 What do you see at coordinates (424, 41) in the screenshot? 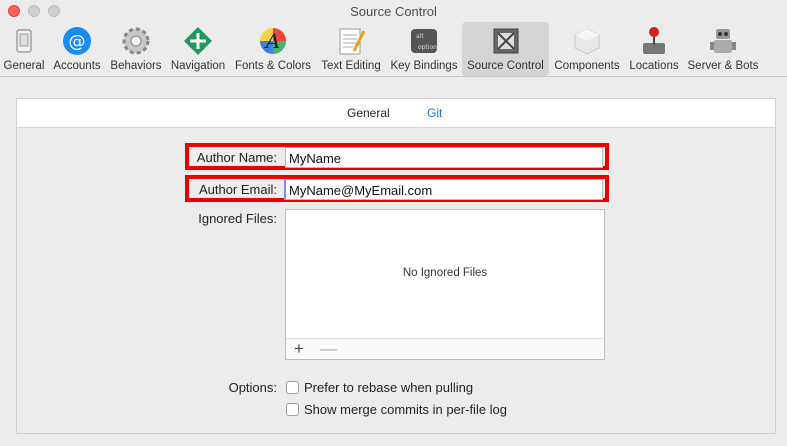
I see `key-bindings-icon: alt option` at bounding box center [424, 41].